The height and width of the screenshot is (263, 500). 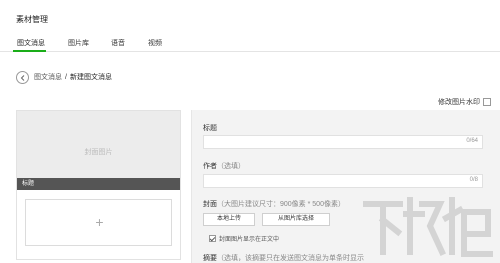 I want to click on title-char-counter: 0/64, so click(x=472, y=141).